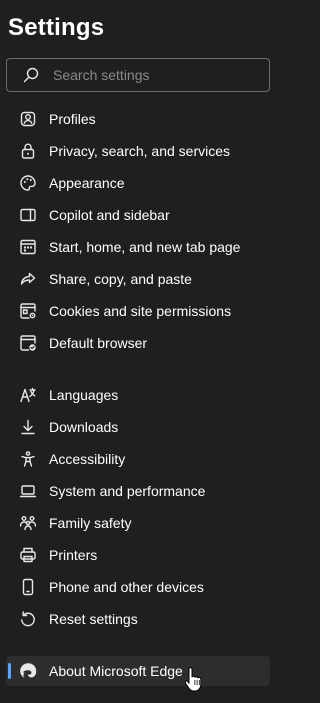 The height and width of the screenshot is (703, 320). Describe the element at coordinates (87, 459) in the screenshot. I see `nav-label: Accessibility` at that location.